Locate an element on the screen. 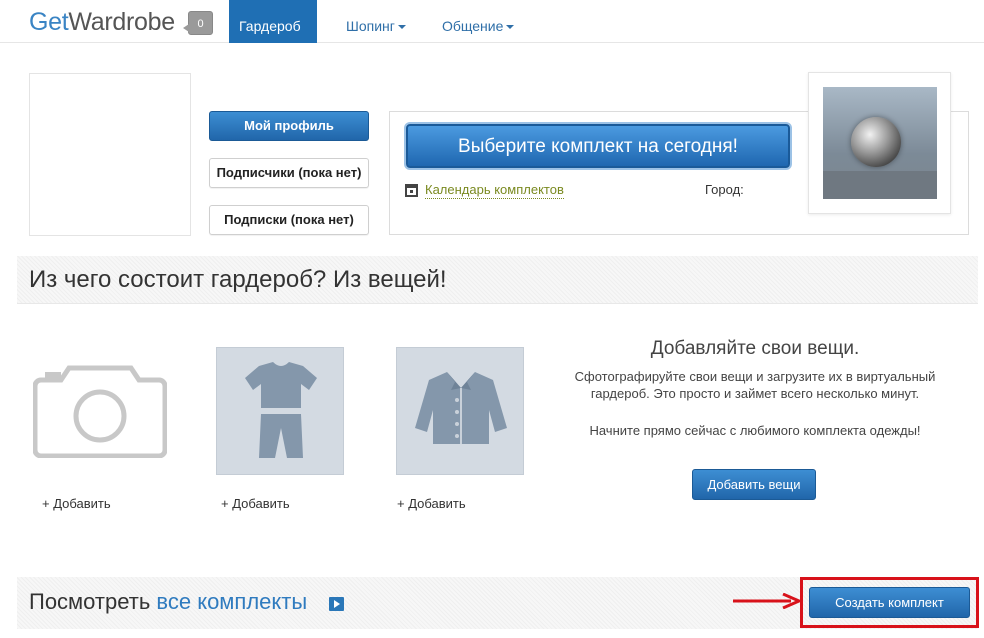 Image resolution: width=984 pixels, height=638 pixels. create-outfit-button: Создать комплект is located at coordinates (889, 602).